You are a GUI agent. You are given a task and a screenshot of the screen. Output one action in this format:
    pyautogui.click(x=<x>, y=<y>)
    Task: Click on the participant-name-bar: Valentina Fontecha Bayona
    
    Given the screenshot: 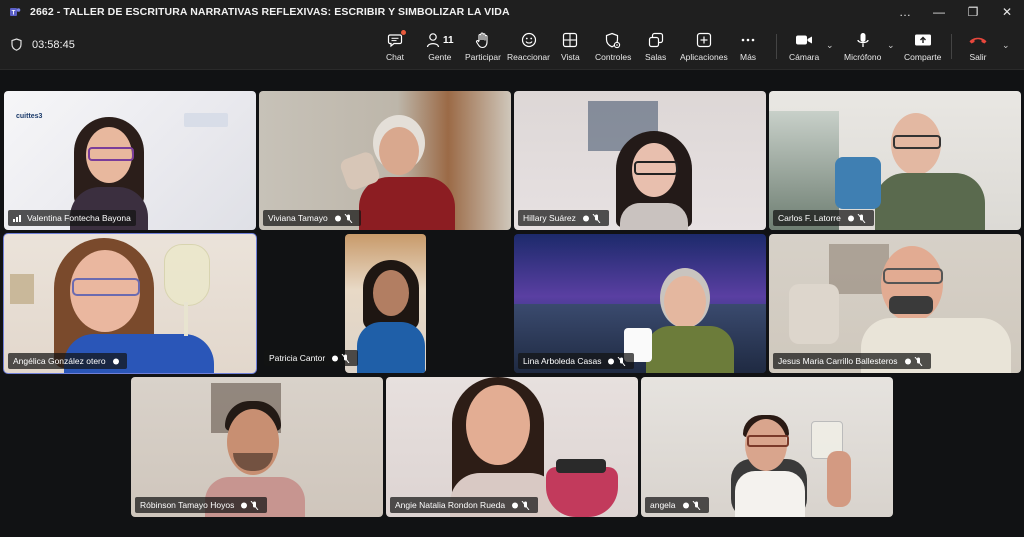 What is the action you would take?
    pyautogui.click(x=72, y=218)
    